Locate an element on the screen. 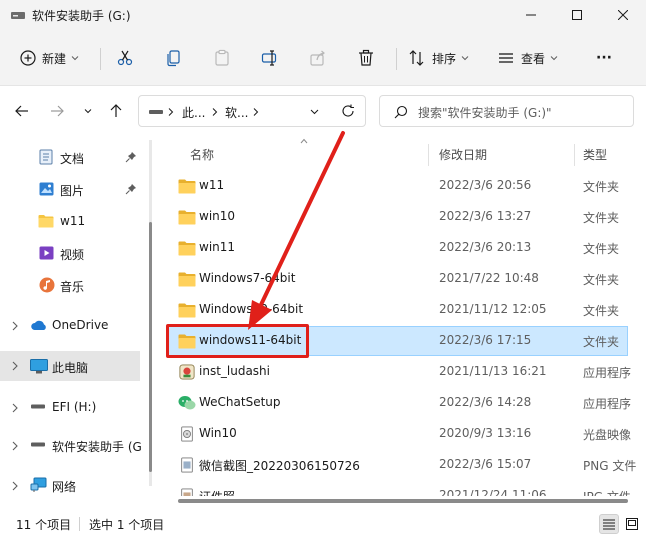 The width and height of the screenshot is (646, 536). details-view-button is located at coordinates (609, 524).